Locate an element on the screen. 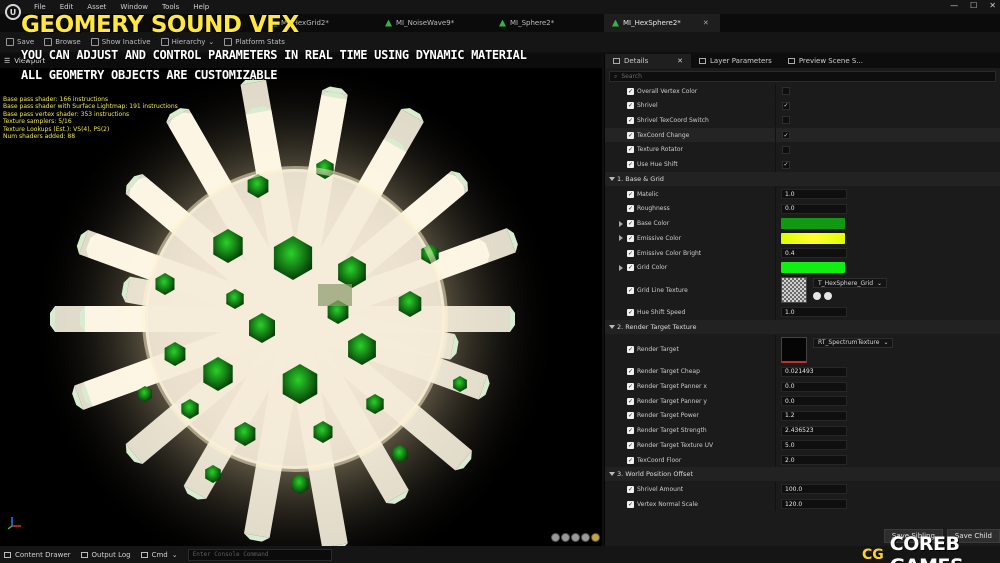  tab-mi-sphere2: MI_Sphere2* is located at coordinates (526, 23).